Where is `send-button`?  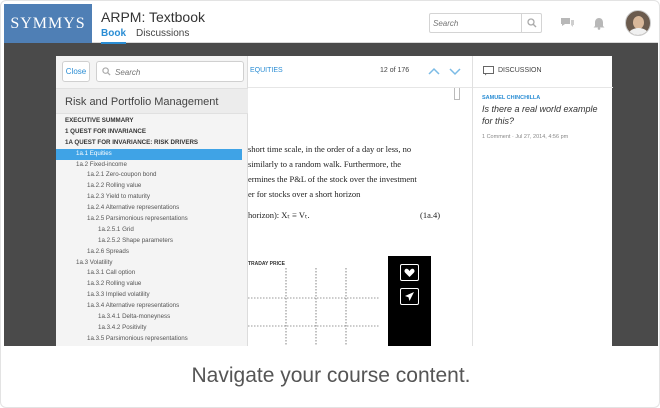 send-button is located at coordinates (409, 296).